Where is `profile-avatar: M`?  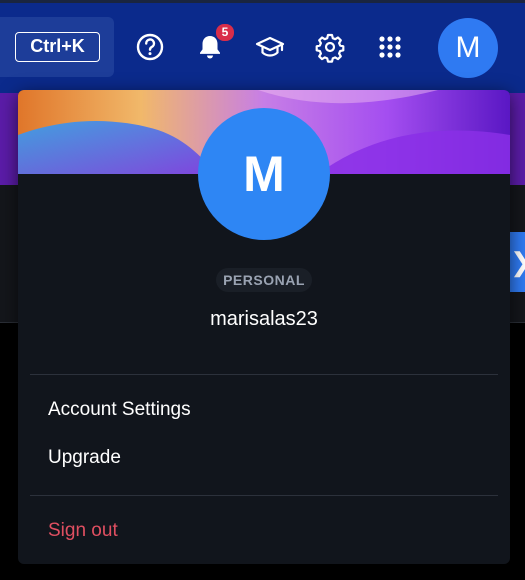 profile-avatar: M is located at coordinates (264, 174).